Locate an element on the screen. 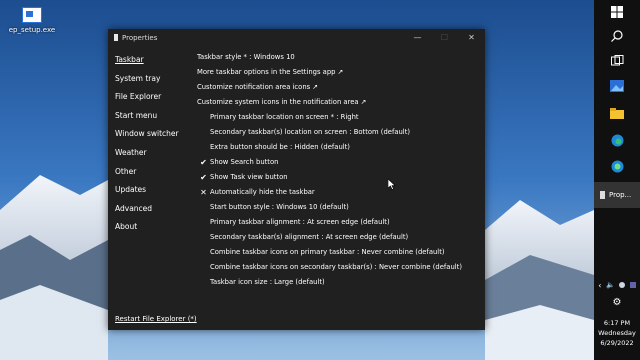 The width and height of the screenshot is (640, 360). sidebar-item-other: Other is located at coordinates (155, 172).